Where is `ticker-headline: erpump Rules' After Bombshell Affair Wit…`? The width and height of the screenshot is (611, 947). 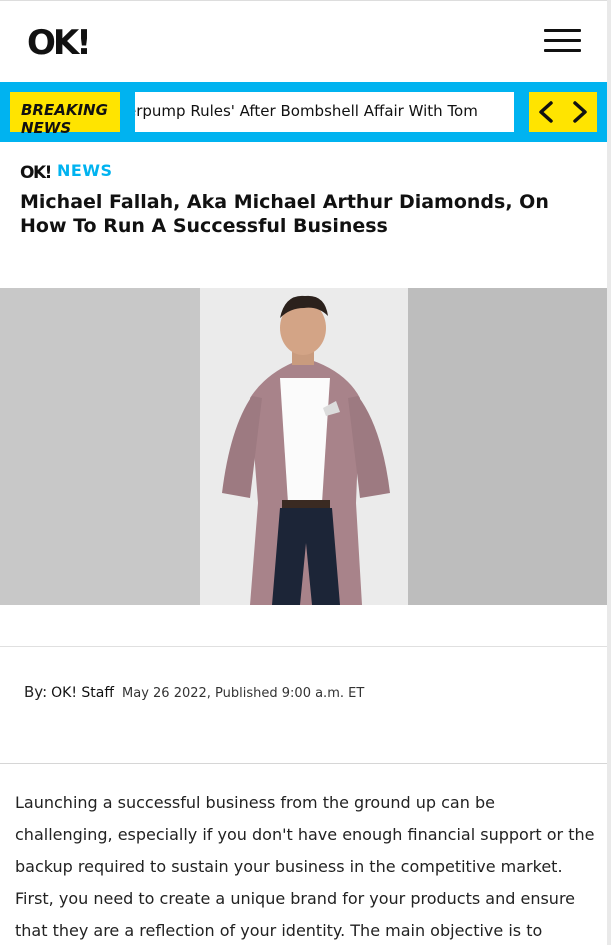
ticker-headline: erpump Rules' After Bombshell Affair Wit… is located at coordinates (306, 111).